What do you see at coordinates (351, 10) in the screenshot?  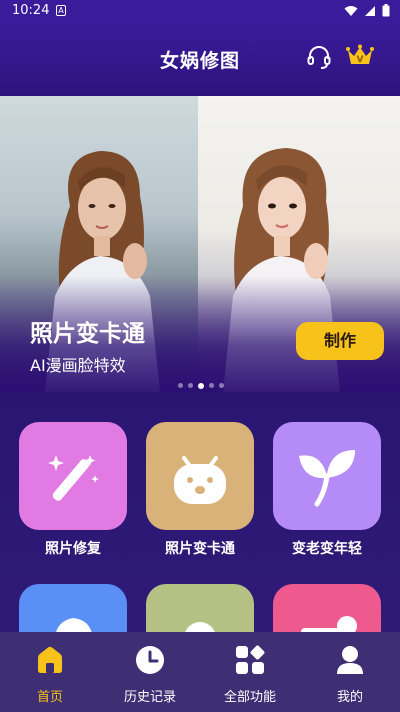 I see `wifi-icon` at bounding box center [351, 10].